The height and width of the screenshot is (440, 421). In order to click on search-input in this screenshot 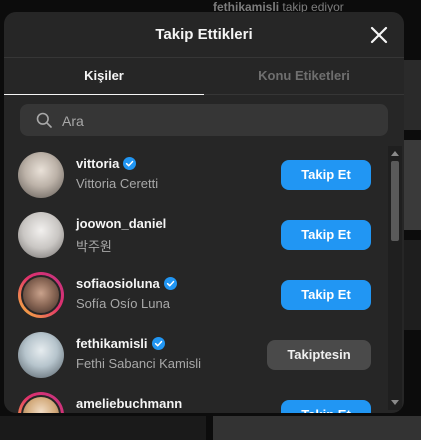, I will do `click(217, 121)`.